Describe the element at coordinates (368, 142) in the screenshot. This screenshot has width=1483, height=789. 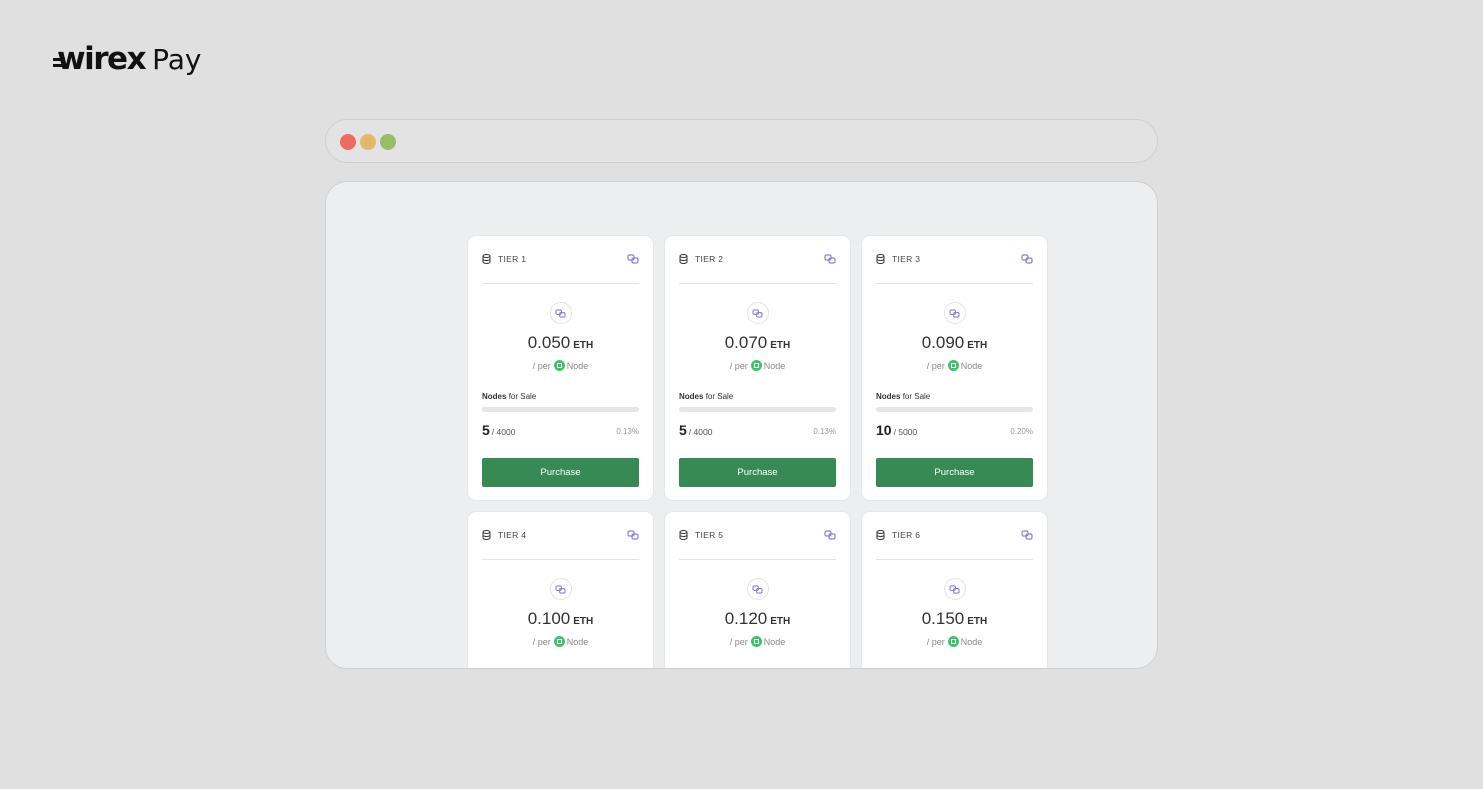
I see `window-minimize-dot` at that location.